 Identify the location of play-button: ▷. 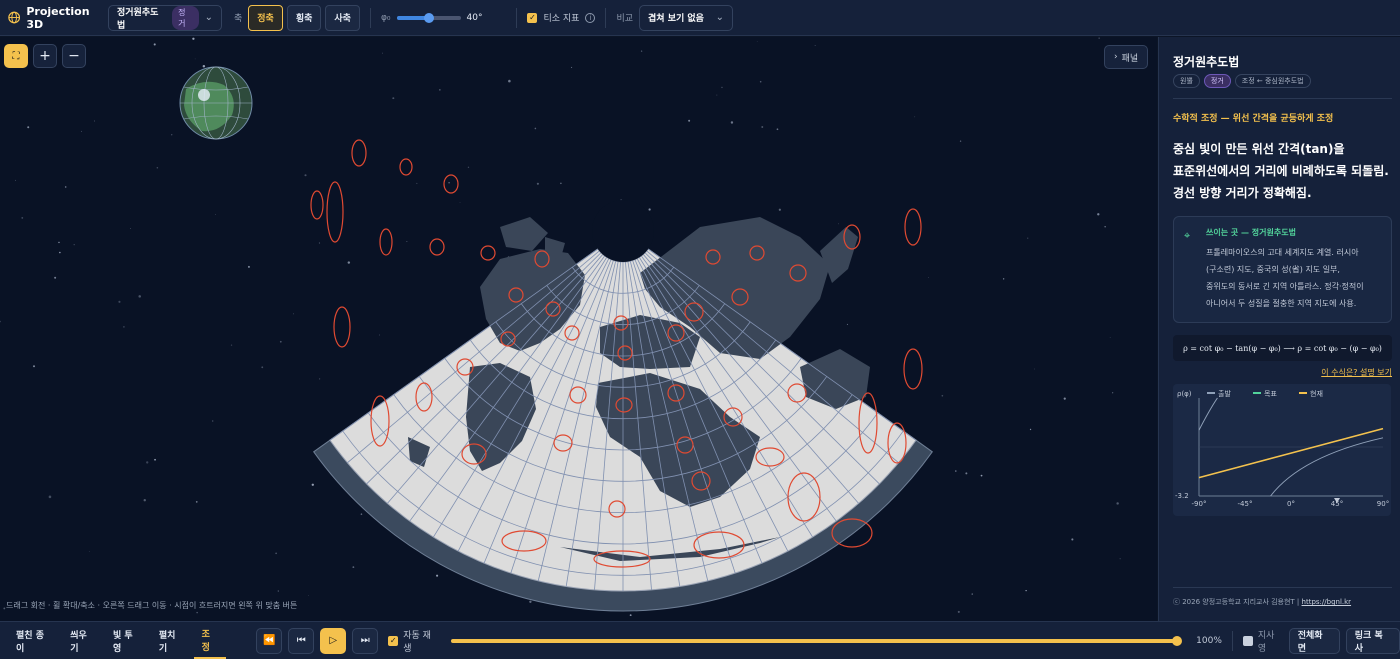
(333, 640).